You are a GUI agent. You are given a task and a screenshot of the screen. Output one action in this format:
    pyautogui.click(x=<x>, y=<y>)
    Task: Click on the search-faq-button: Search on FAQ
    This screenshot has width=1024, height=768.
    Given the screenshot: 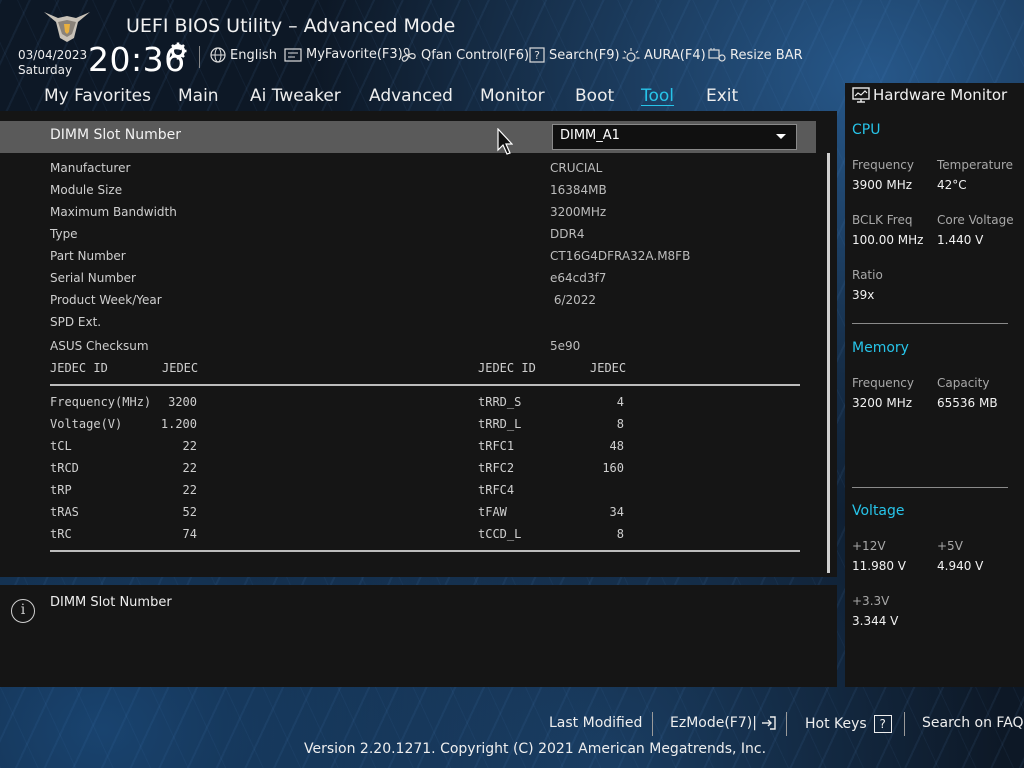 What is the action you would take?
    pyautogui.click(x=973, y=723)
    